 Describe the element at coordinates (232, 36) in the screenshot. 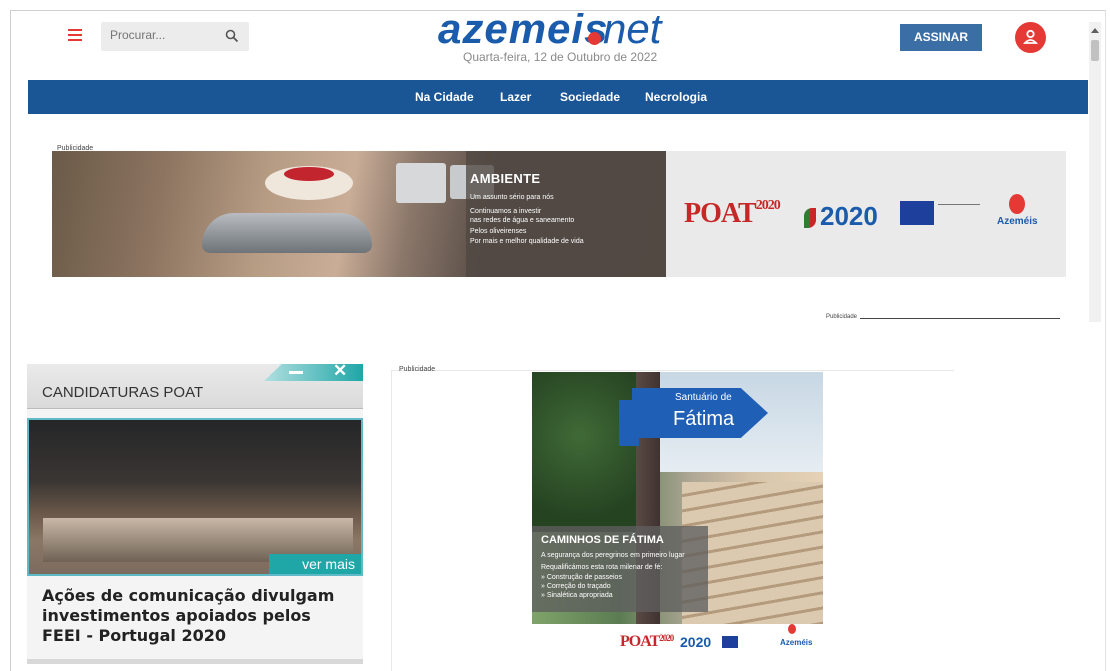

I see `search-icon` at that location.